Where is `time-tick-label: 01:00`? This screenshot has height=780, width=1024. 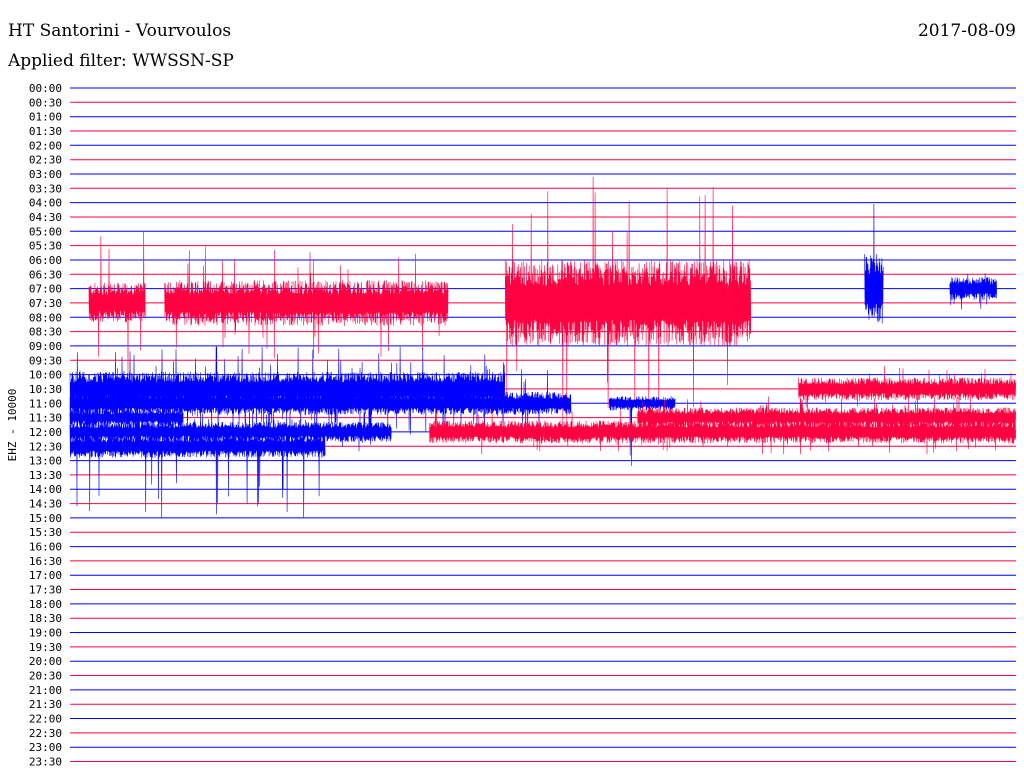 time-tick-label: 01:00 is located at coordinates (45, 117).